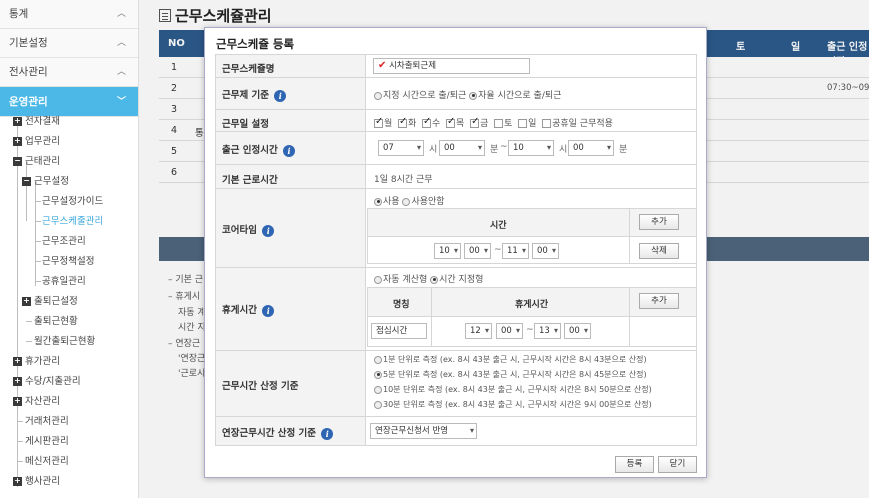  Describe the element at coordinates (36, 142) in the screenshot. I see `tree-item-work: + 업무관리` at that location.